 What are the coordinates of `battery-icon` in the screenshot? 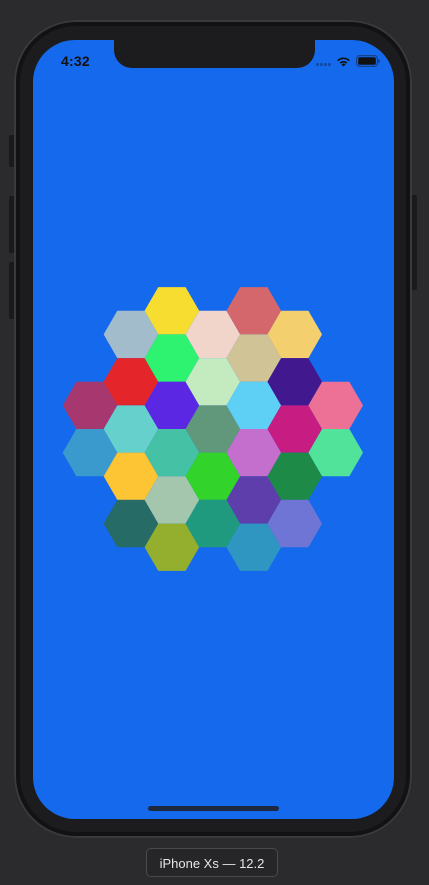 It's located at (368, 61).